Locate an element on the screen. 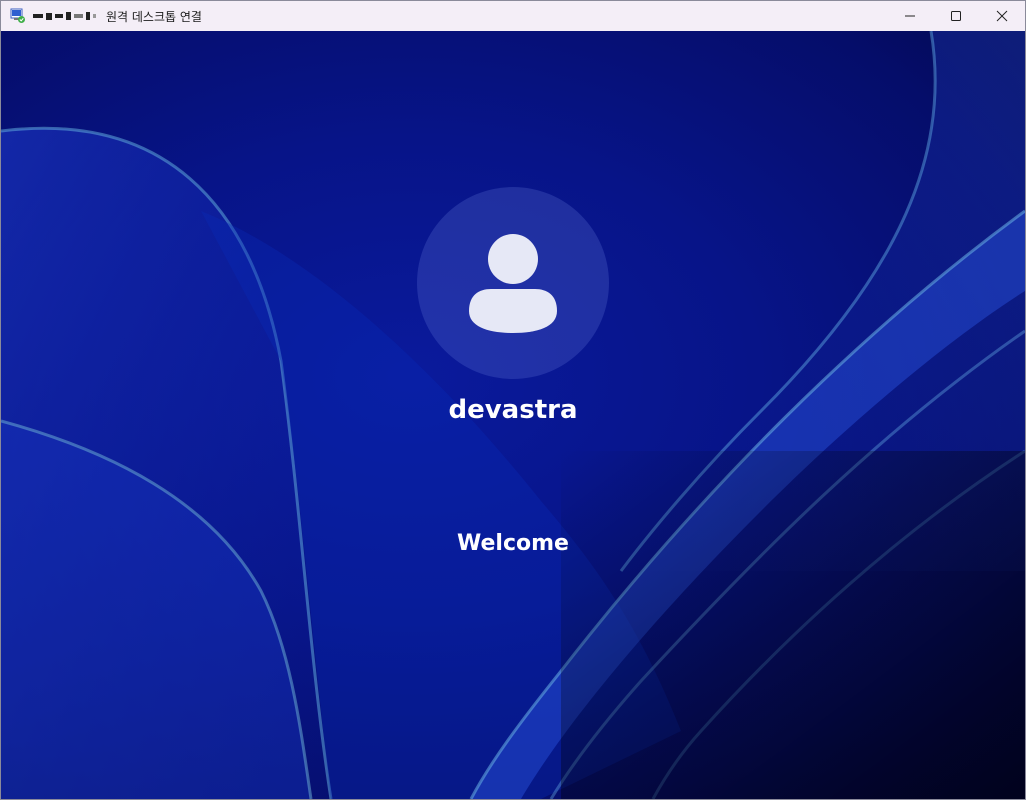 The width and height of the screenshot is (1026, 800). user-avatar is located at coordinates (513, 283).